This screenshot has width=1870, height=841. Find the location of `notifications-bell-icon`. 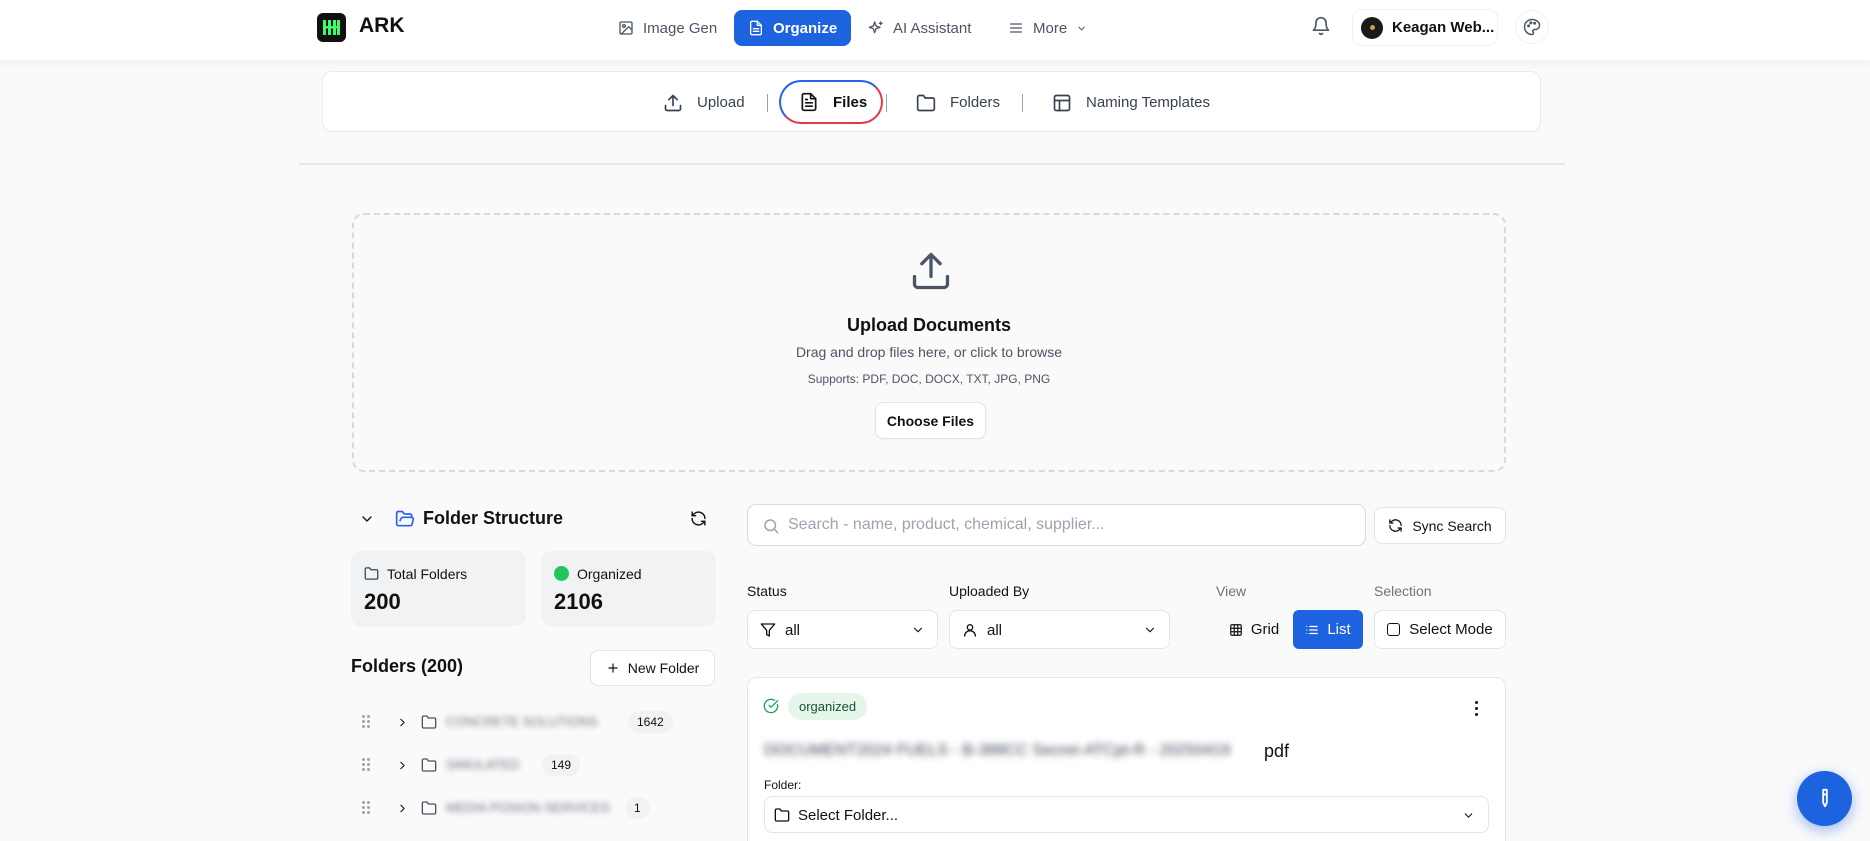

notifications-bell-icon is located at coordinates (1321, 26).